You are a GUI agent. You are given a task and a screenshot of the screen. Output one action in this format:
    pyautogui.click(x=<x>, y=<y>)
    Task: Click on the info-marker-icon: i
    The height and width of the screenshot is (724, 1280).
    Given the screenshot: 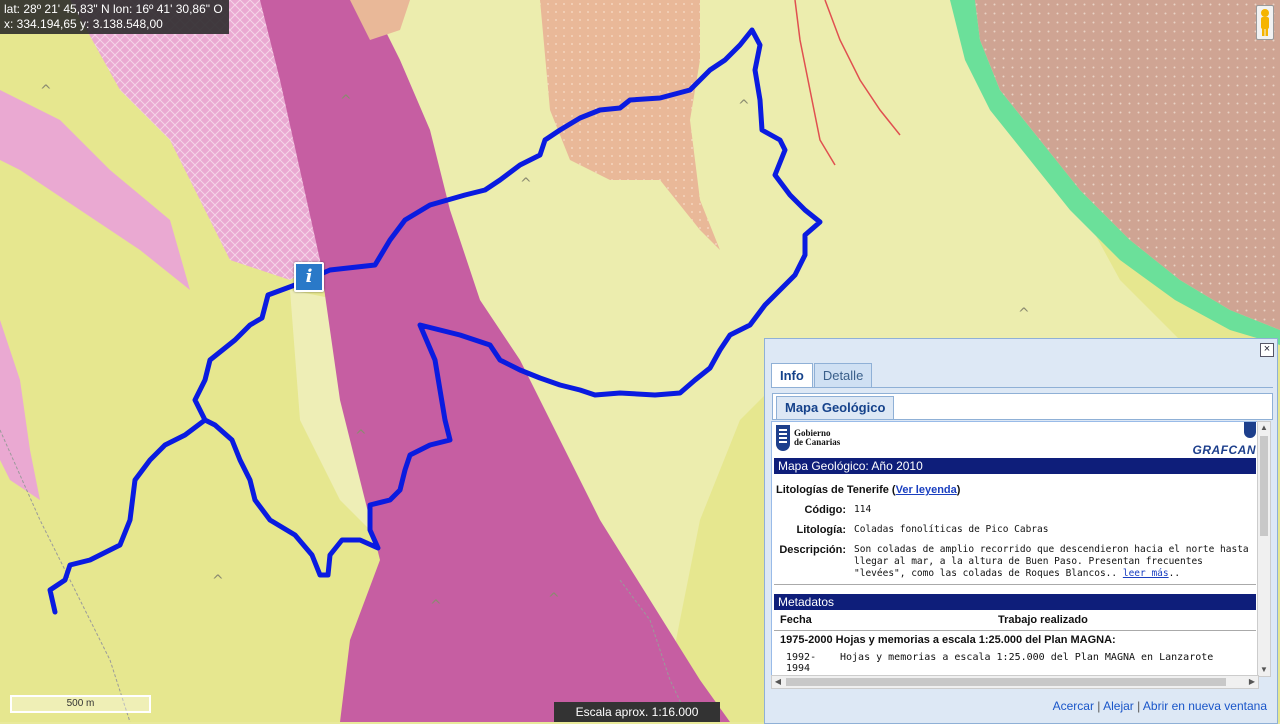 What is the action you would take?
    pyautogui.click(x=309, y=277)
    